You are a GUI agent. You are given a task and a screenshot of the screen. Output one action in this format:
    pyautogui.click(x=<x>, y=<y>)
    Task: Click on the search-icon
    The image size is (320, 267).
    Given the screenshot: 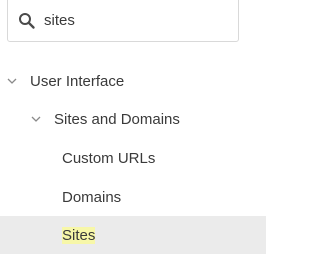 What is the action you would take?
    pyautogui.click(x=27, y=21)
    